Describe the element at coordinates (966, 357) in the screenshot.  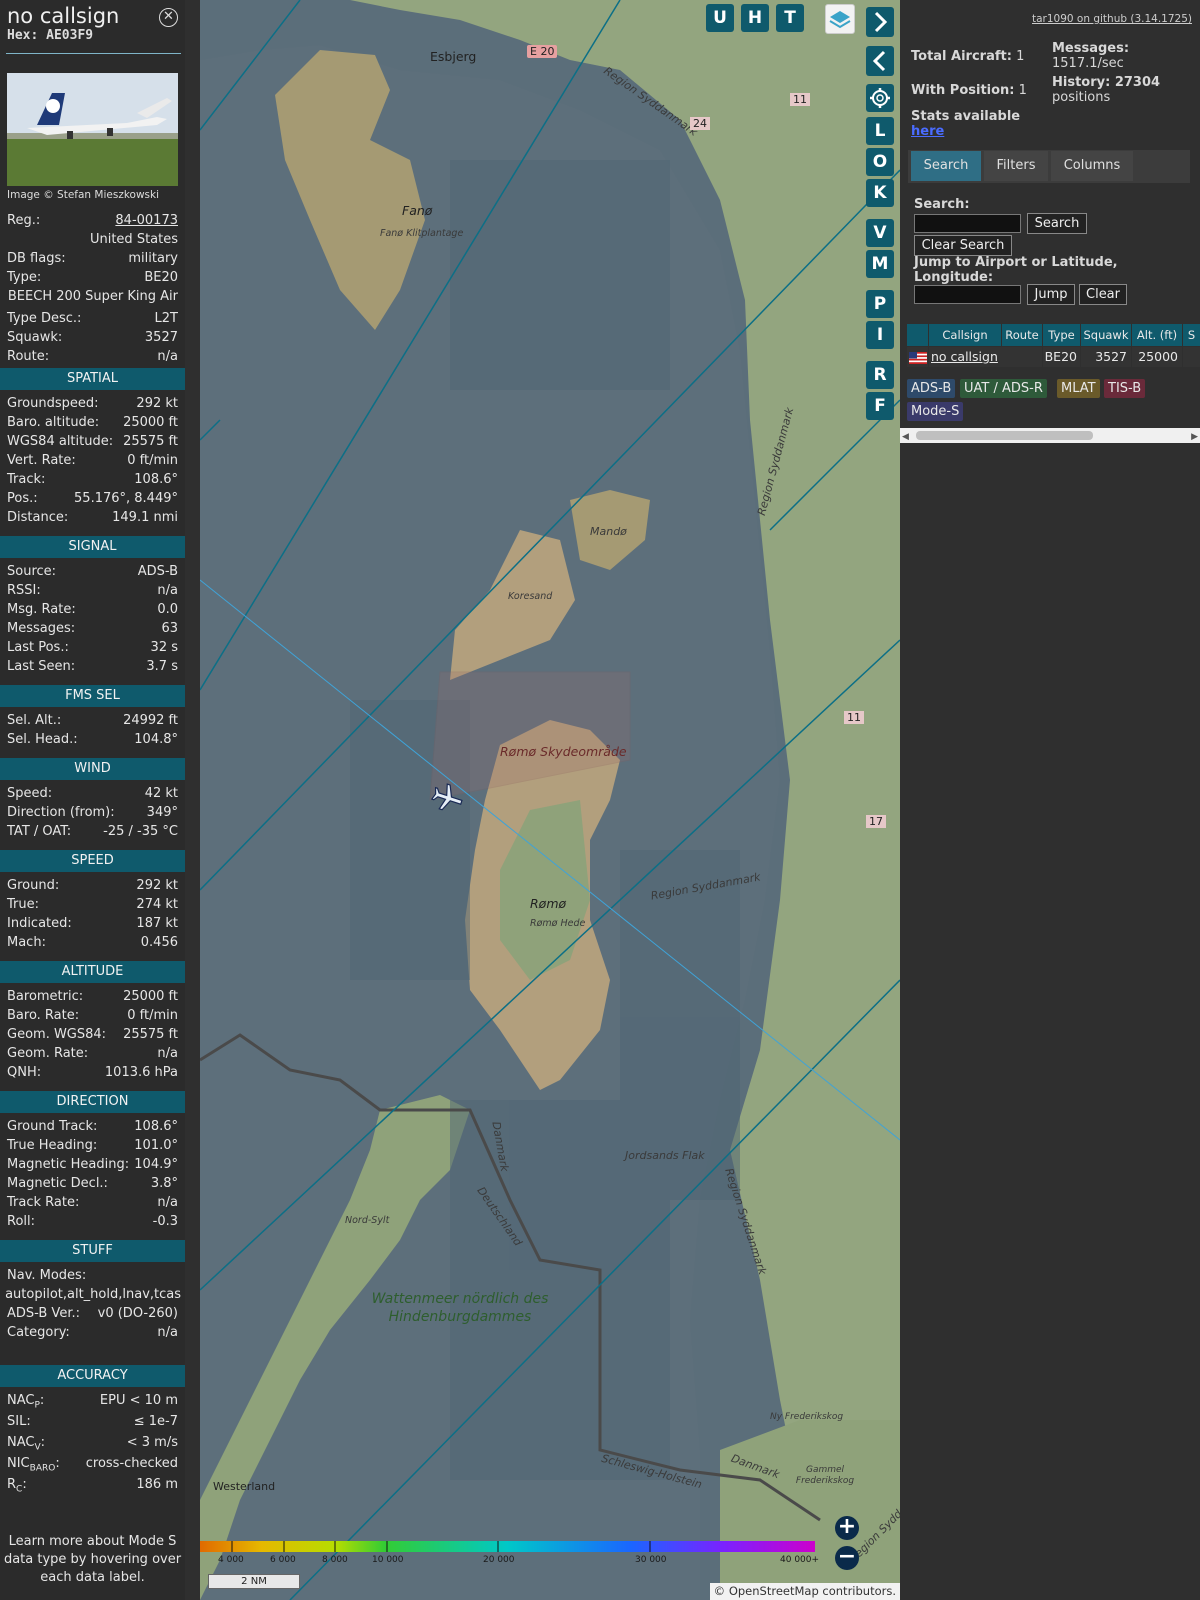
I see `table-row-callsign: no callsign` at that location.